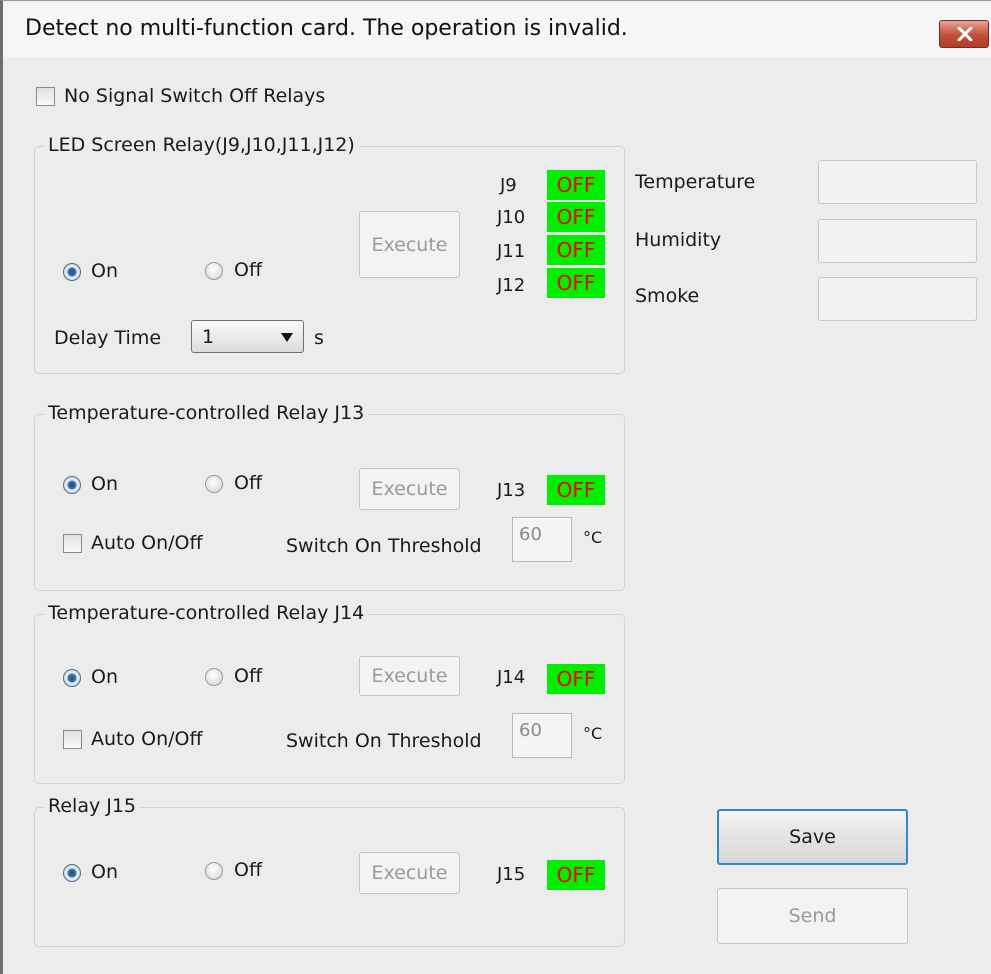 The width and height of the screenshot is (991, 974). I want to click on relay-j13-on-radio, so click(72, 485).